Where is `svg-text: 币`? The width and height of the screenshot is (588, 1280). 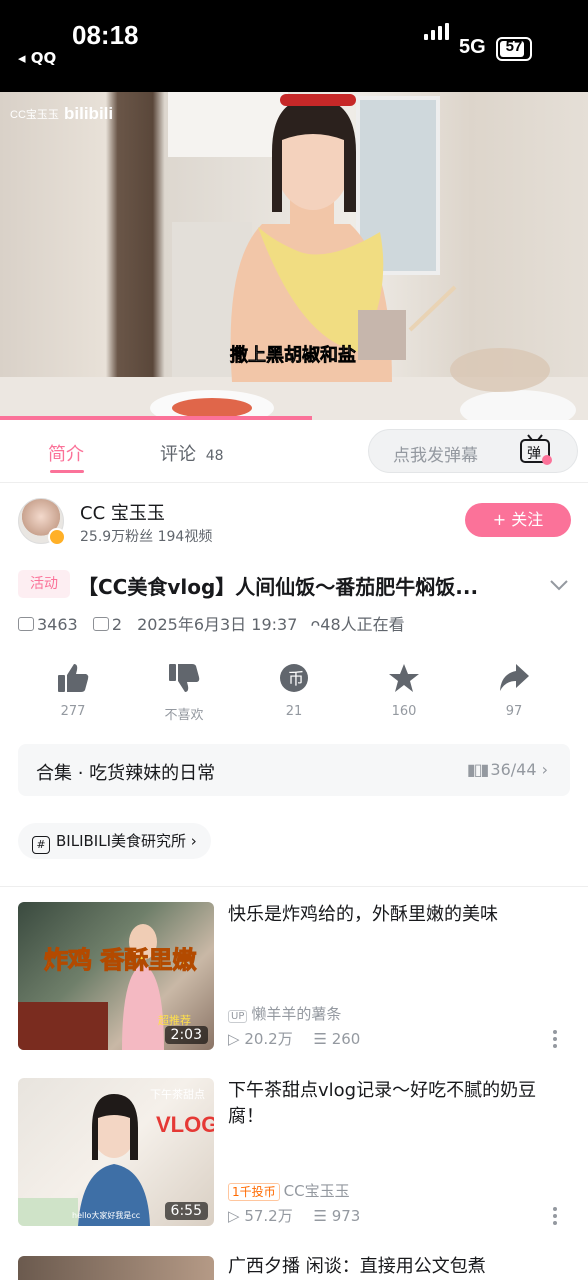
svg-text: 币 is located at coordinates (296, 678).